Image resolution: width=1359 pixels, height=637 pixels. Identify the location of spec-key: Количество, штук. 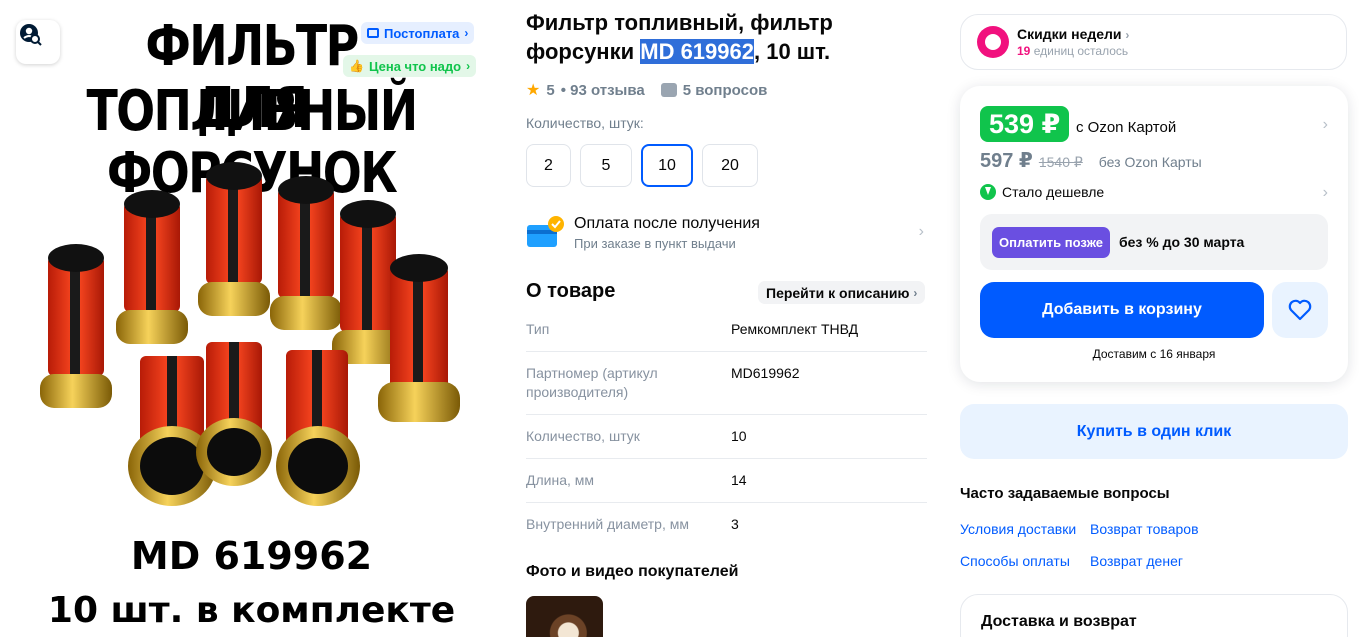
(583, 436).